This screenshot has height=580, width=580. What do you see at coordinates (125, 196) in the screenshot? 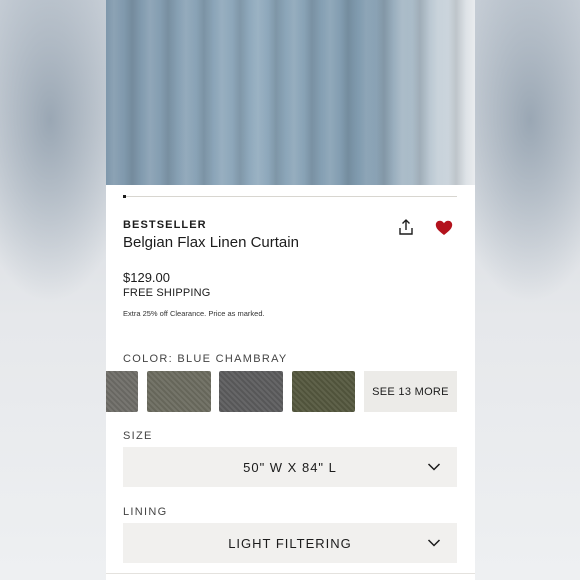
I see `gallery-progress-fill` at bounding box center [125, 196].